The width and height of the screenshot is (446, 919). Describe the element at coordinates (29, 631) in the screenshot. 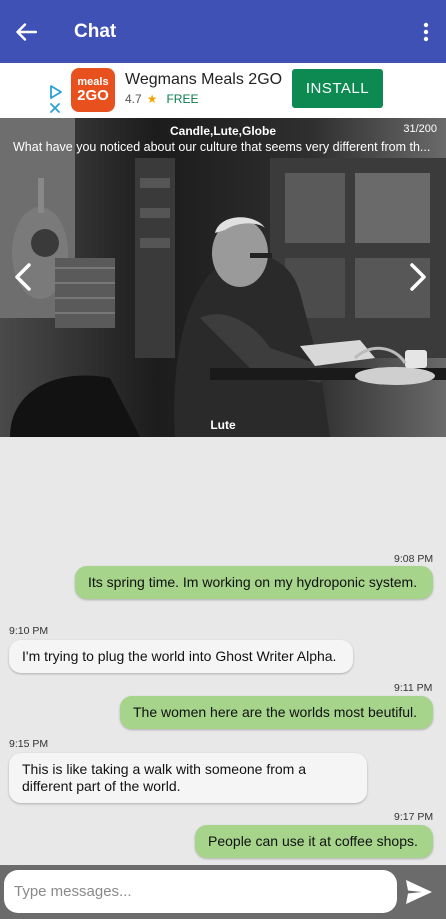

I see `message-timestamp: 9:10 PM` at that location.